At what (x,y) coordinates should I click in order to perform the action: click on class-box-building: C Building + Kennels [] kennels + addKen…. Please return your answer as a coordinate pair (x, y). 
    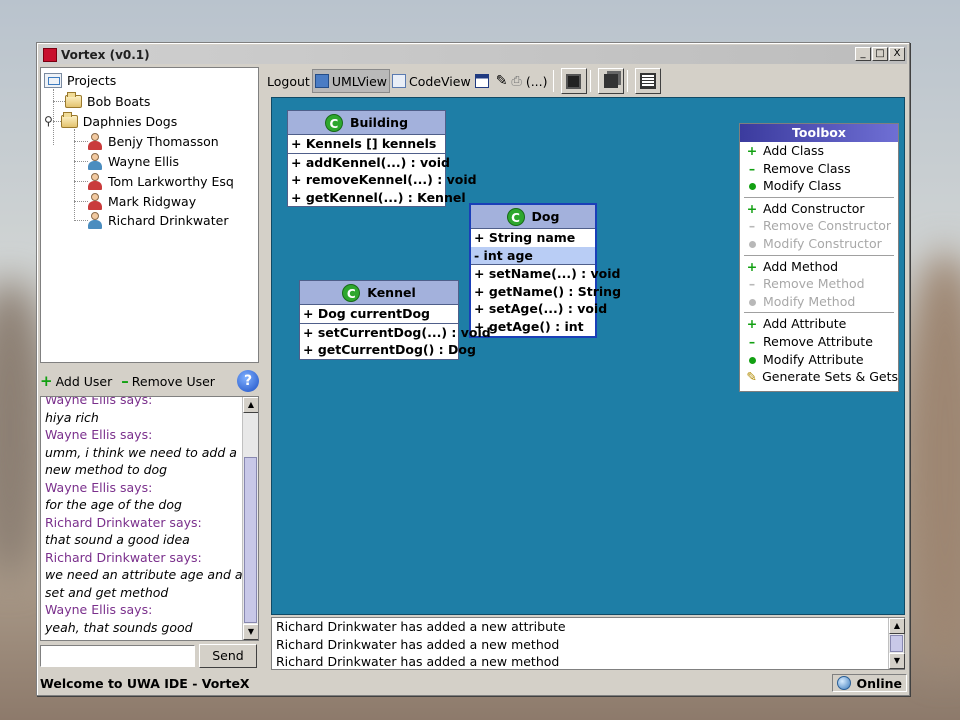
    Looking at the image, I should click on (382, 159).